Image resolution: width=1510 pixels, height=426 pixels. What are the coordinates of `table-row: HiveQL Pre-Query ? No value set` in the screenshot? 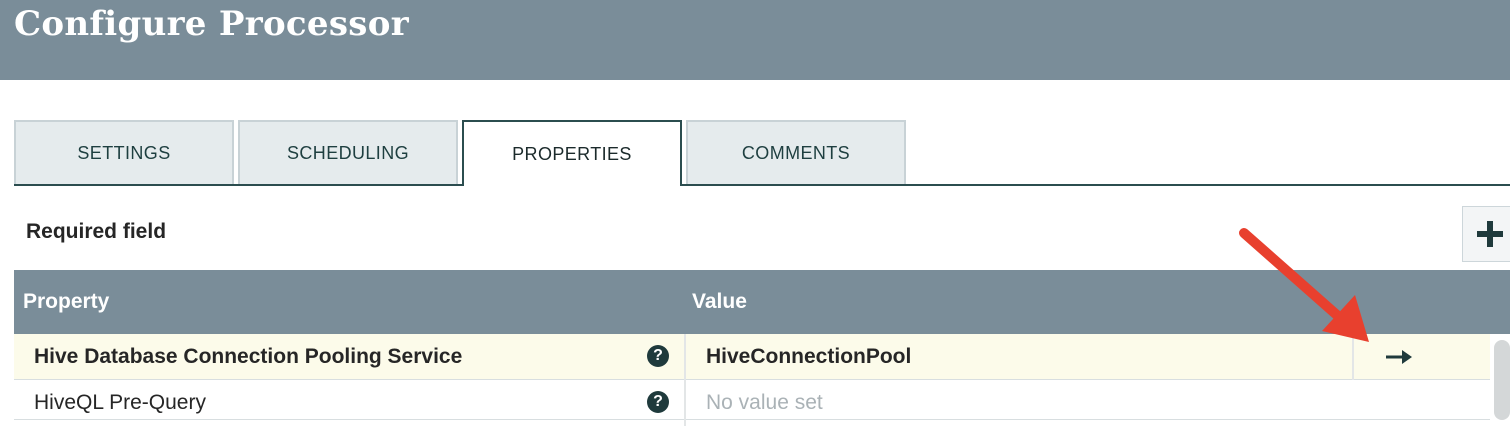 It's located at (752, 403).